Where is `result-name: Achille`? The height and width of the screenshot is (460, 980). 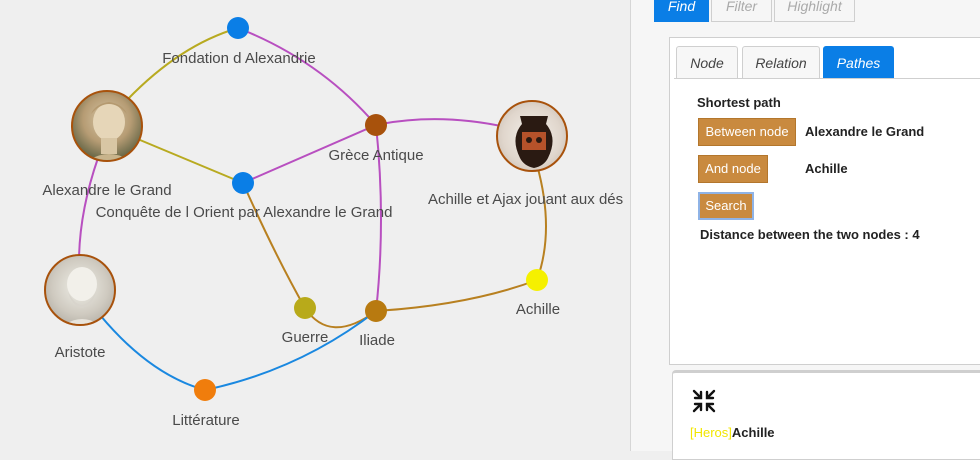 result-name: Achille is located at coordinates (753, 432).